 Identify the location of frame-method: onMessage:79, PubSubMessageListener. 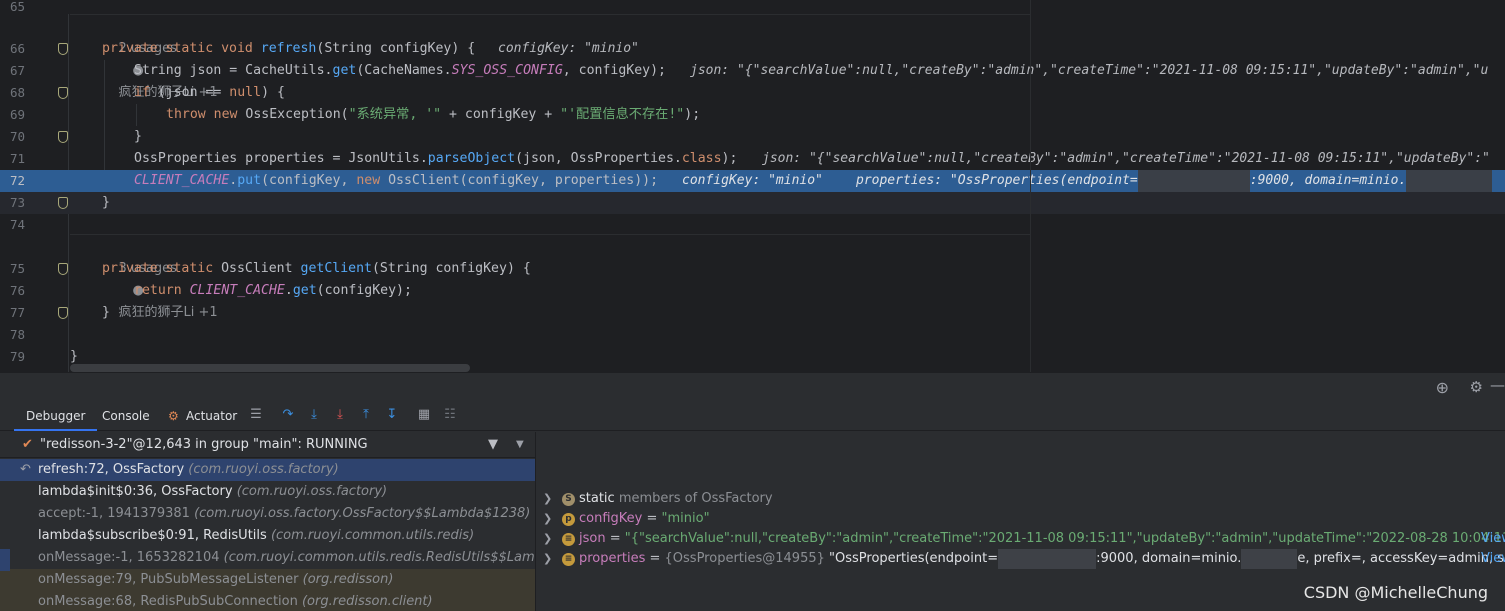
(168, 579).